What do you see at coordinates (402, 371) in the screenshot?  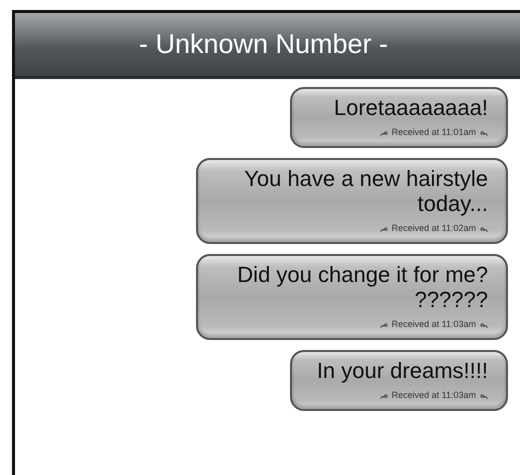 I see `message-text: In your dreams!!!!` at bounding box center [402, 371].